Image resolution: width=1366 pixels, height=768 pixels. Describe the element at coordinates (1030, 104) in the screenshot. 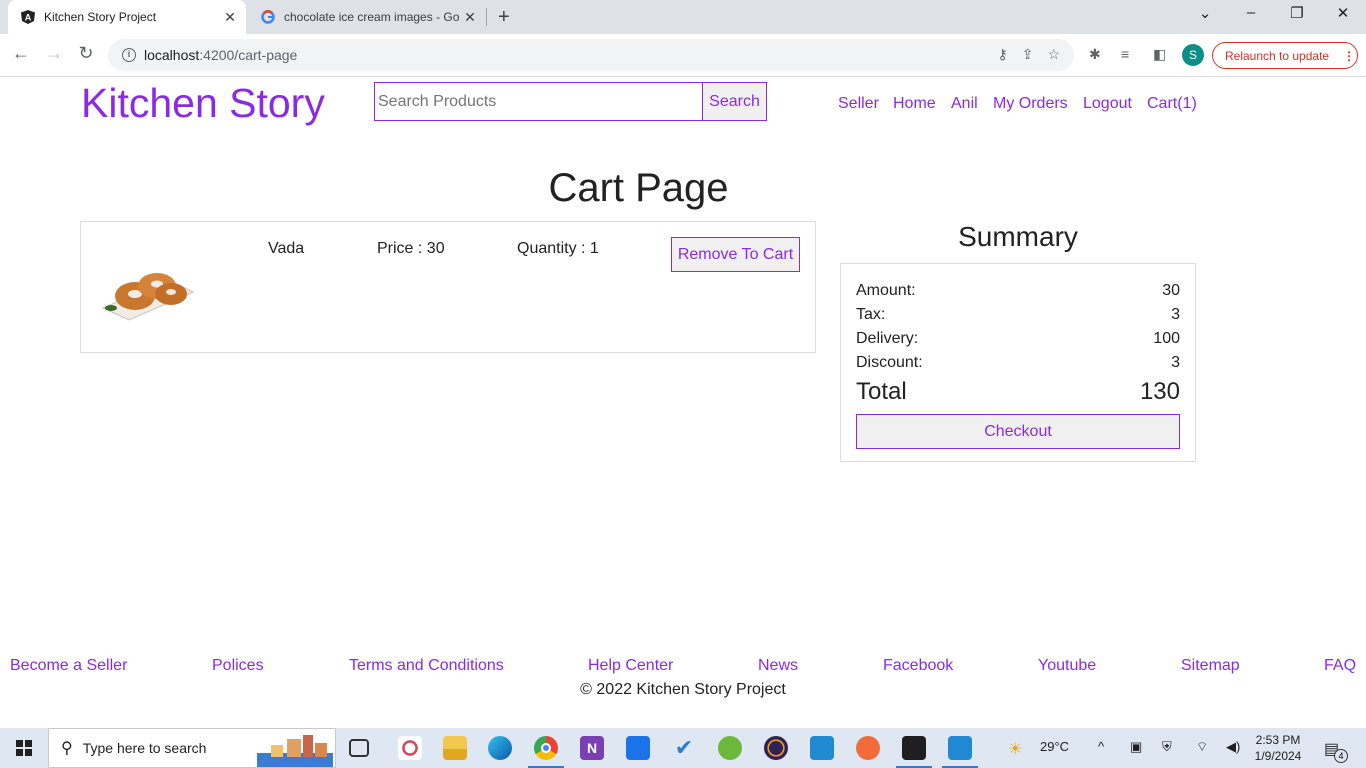

I see `nav-my-orders: My Orders` at that location.